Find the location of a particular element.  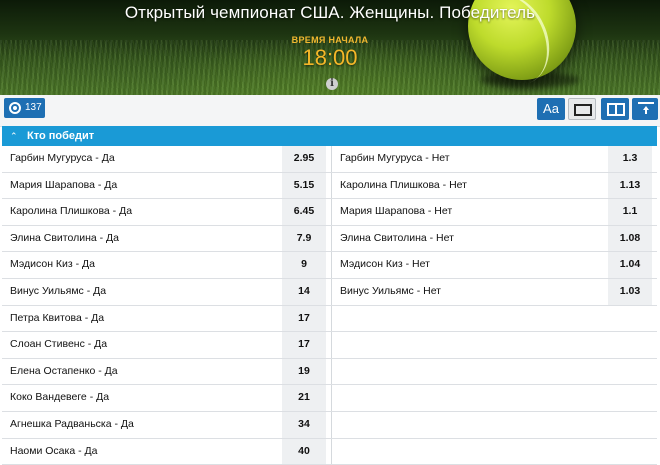

odds-value: 2.95 is located at coordinates (304, 159).